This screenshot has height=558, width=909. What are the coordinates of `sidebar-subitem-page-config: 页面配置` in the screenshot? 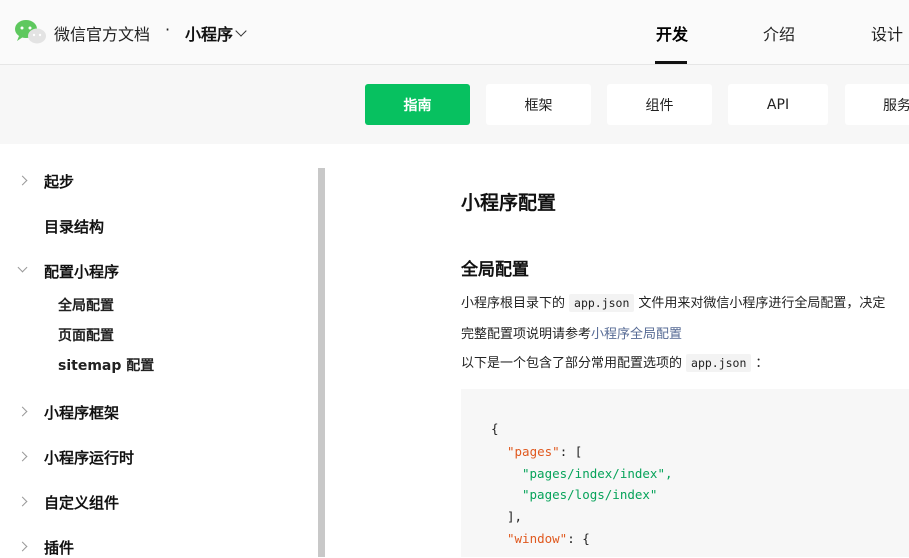 It's located at (86, 335).